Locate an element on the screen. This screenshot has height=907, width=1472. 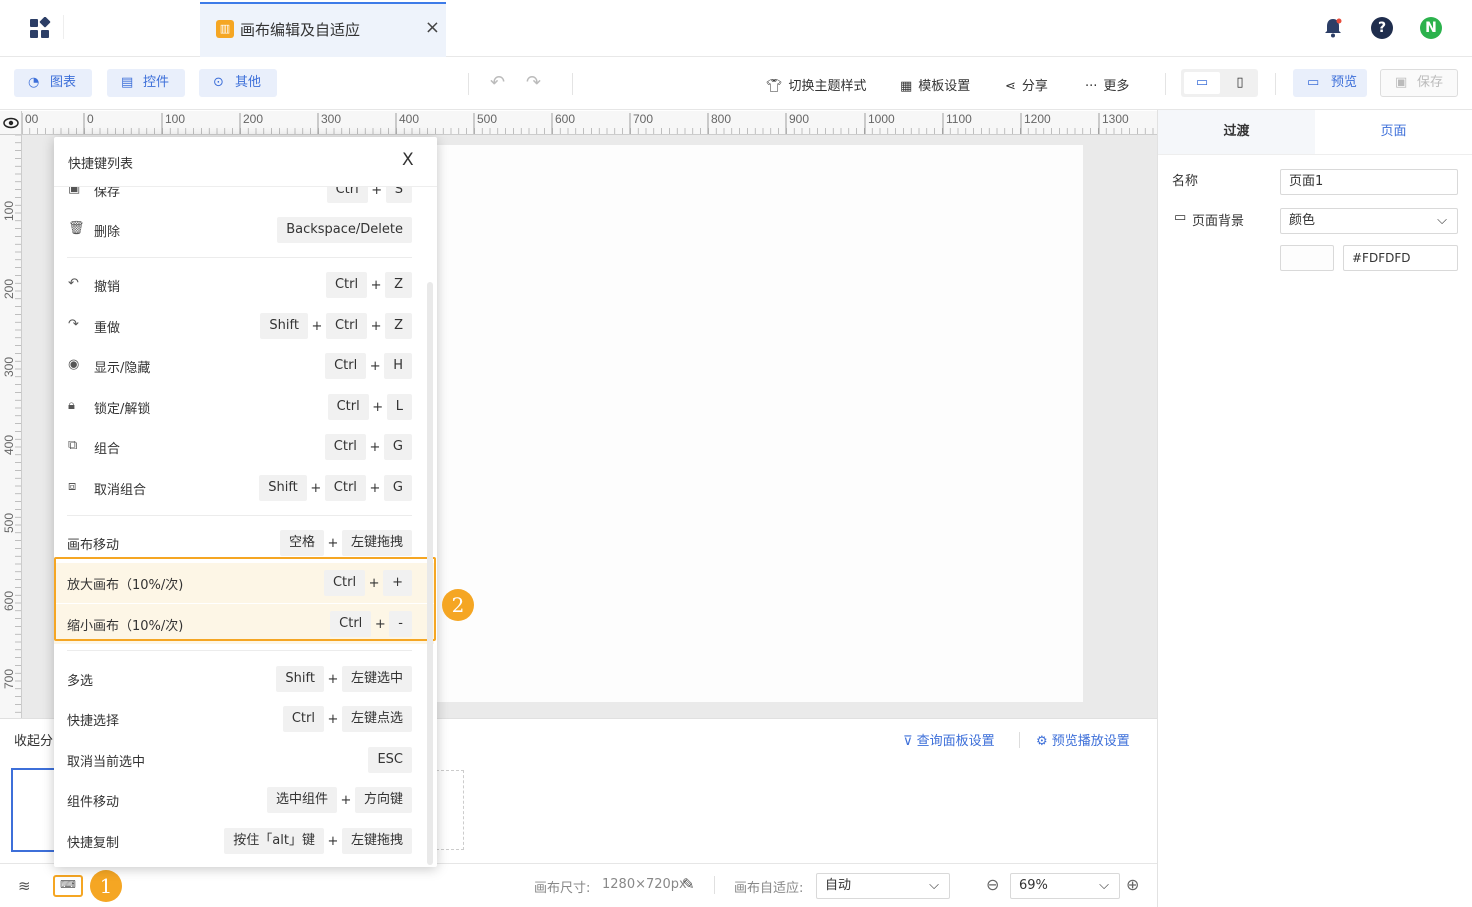
zoom-in-icon: ⊕ is located at coordinates (1132, 884).